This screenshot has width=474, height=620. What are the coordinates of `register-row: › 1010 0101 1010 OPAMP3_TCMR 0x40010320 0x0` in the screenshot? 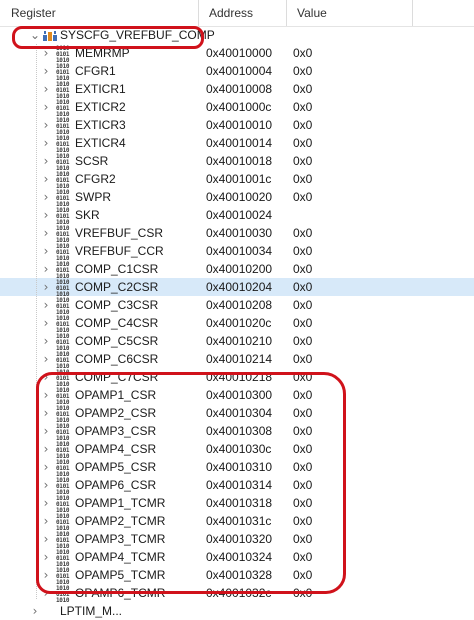 It's located at (237, 540).